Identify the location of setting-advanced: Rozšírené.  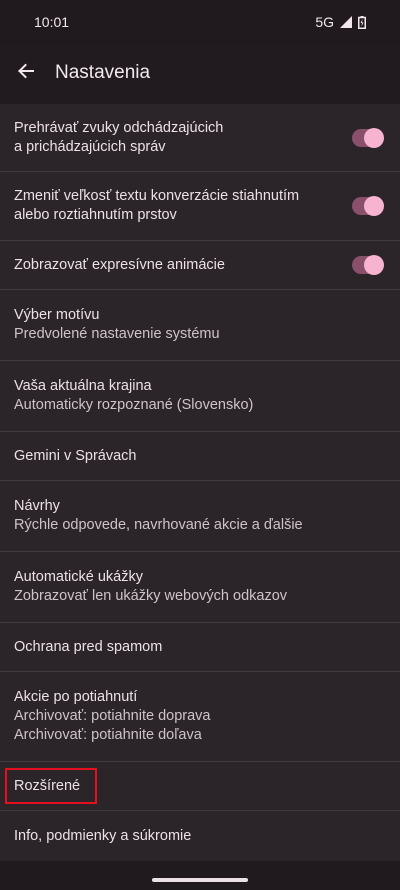
(200, 786).